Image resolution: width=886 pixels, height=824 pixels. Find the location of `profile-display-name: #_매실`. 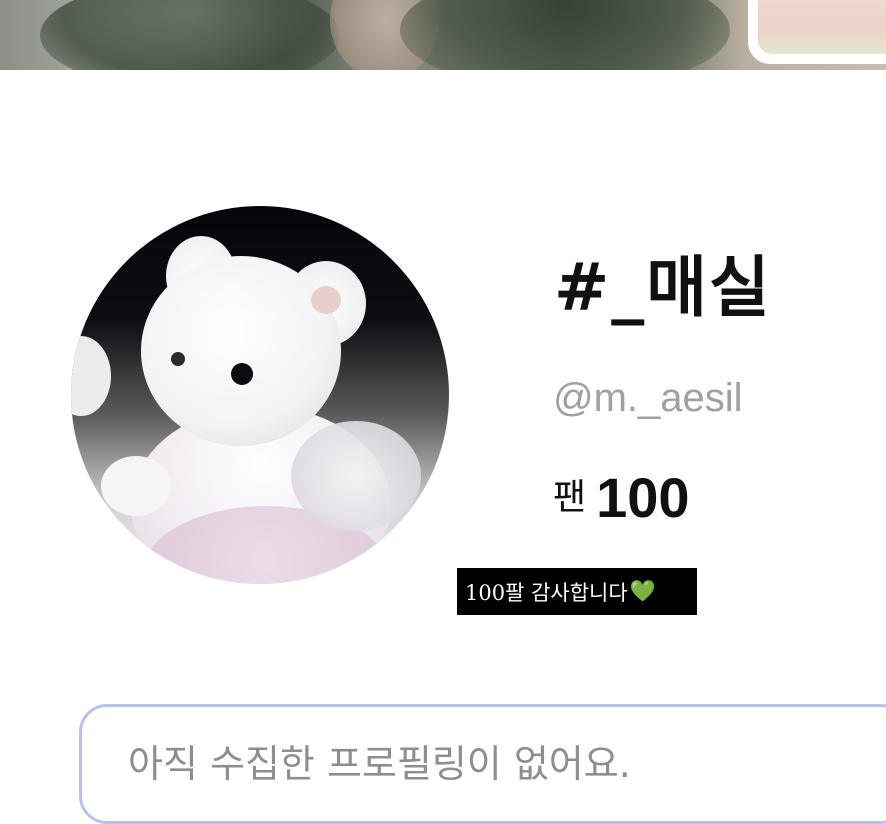

profile-display-name: #_매실 is located at coordinates (663, 287).